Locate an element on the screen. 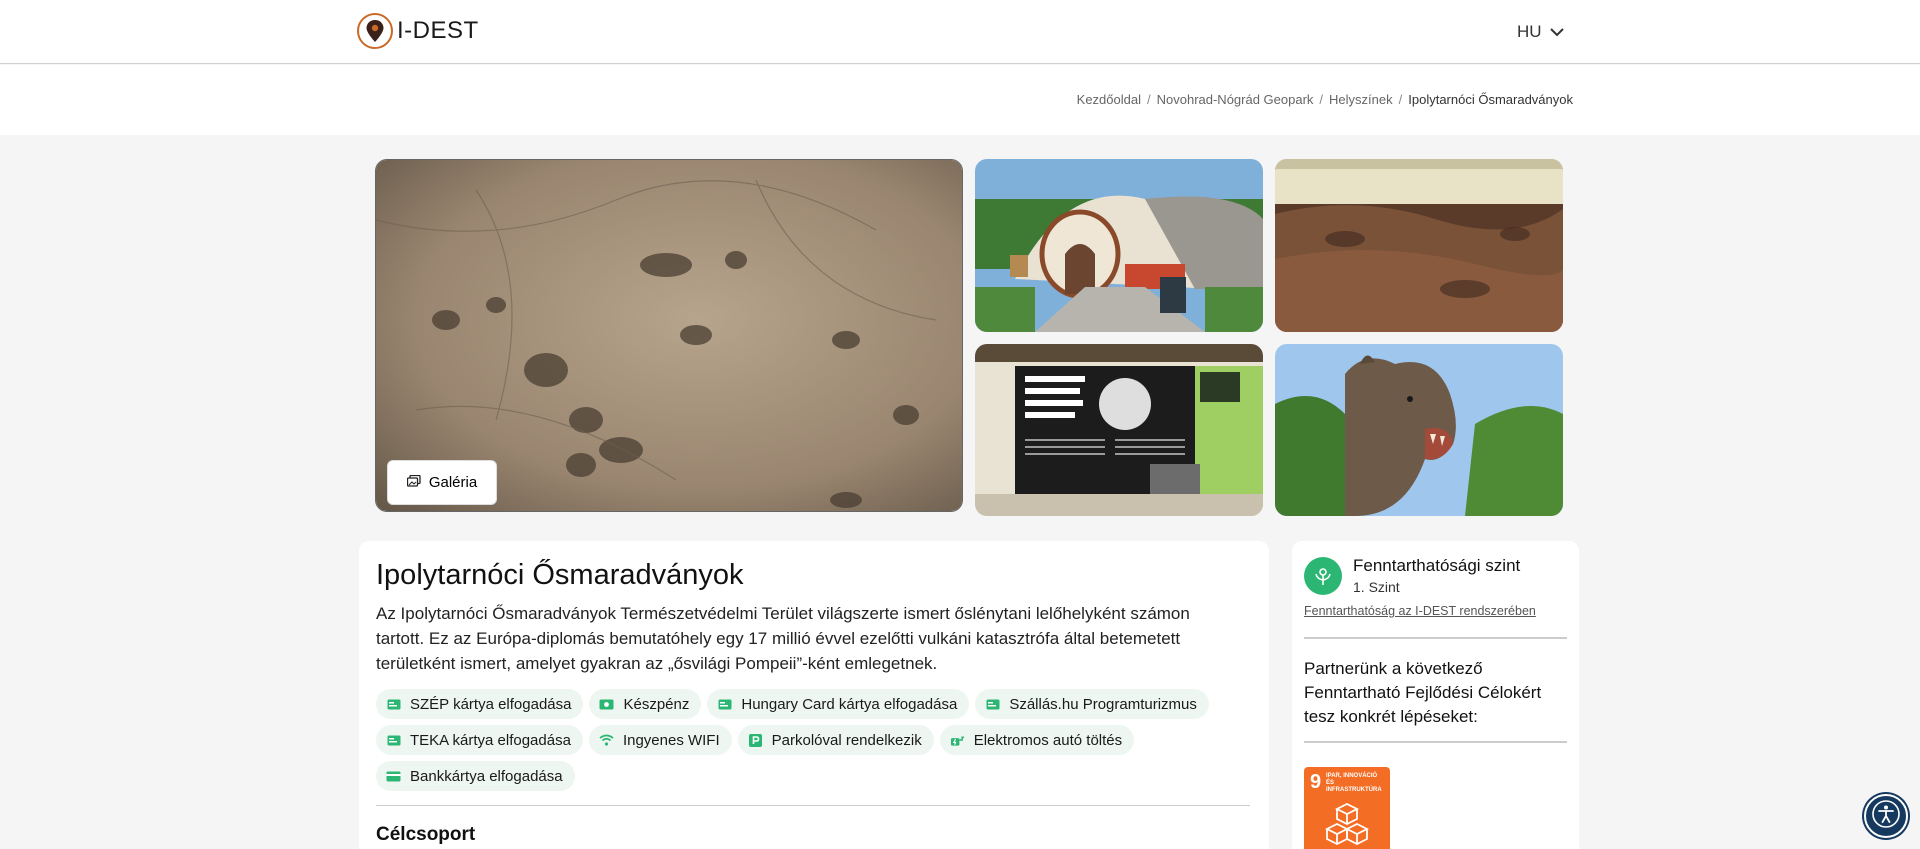 Image resolution: width=1920 pixels, height=849 pixels. amenity-tag-label: TEKA kártya elfogadása is located at coordinates (490, 740).